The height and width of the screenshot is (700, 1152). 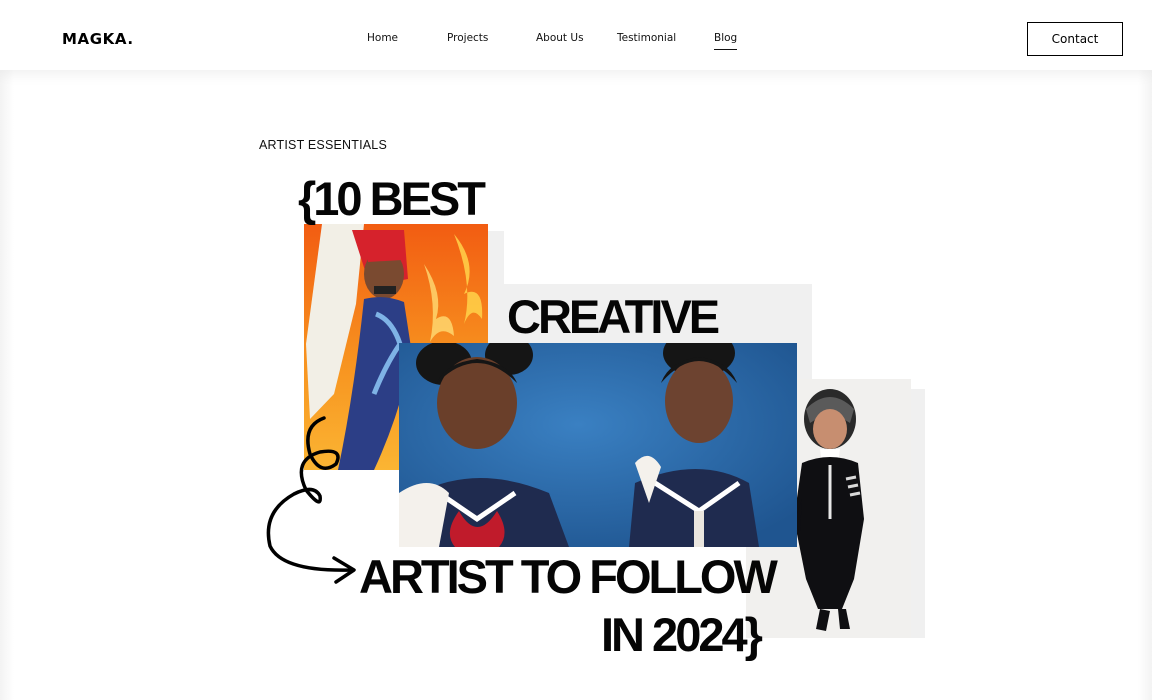 What do you see at coordinates (1145, 385) in the screenshot?
I see `page-edge-right` at bounding box center [1145, 385].